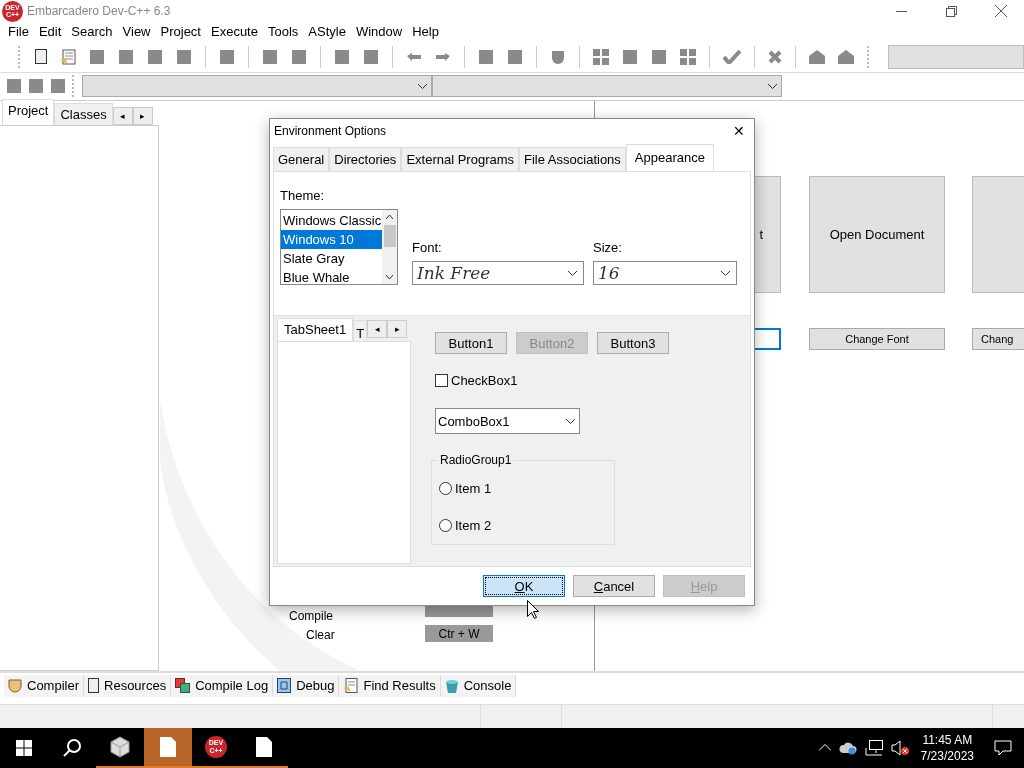  I want to click on dialog-button: OK, so click(524, 586).